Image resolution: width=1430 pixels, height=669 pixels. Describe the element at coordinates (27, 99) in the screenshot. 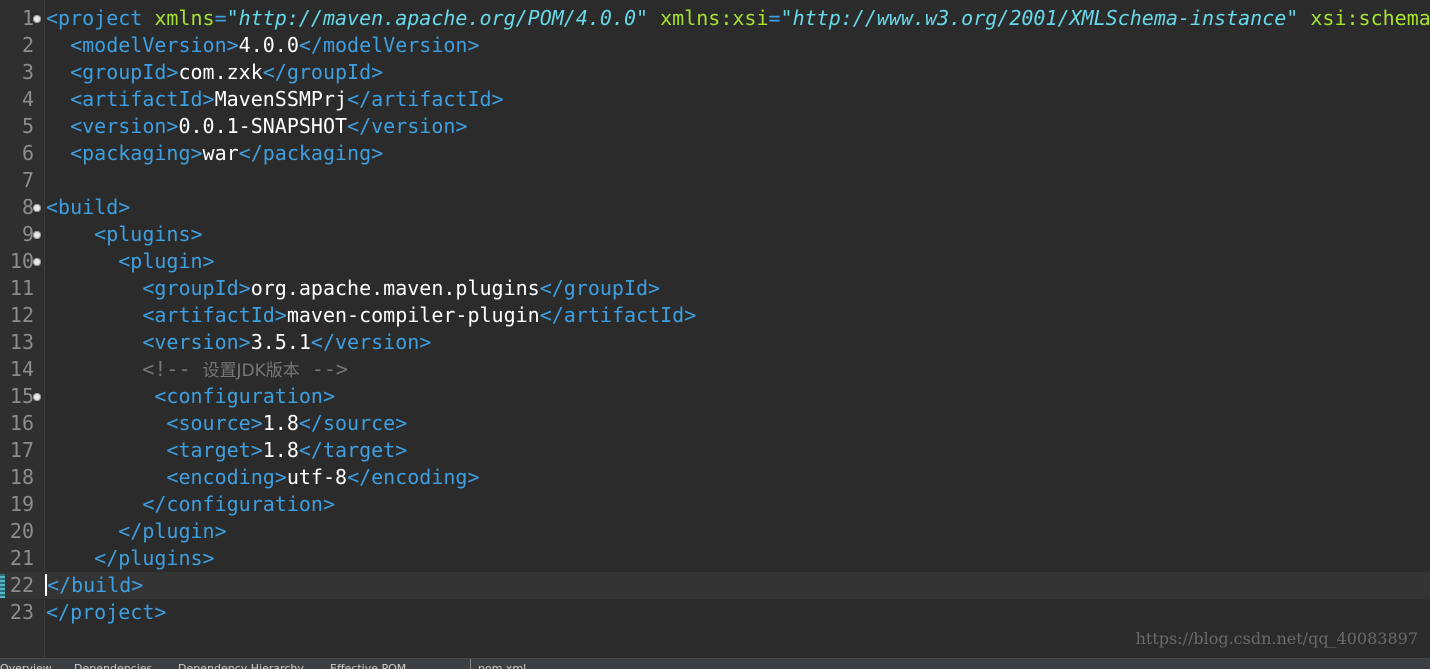

I see `line-number: 4` at that location.